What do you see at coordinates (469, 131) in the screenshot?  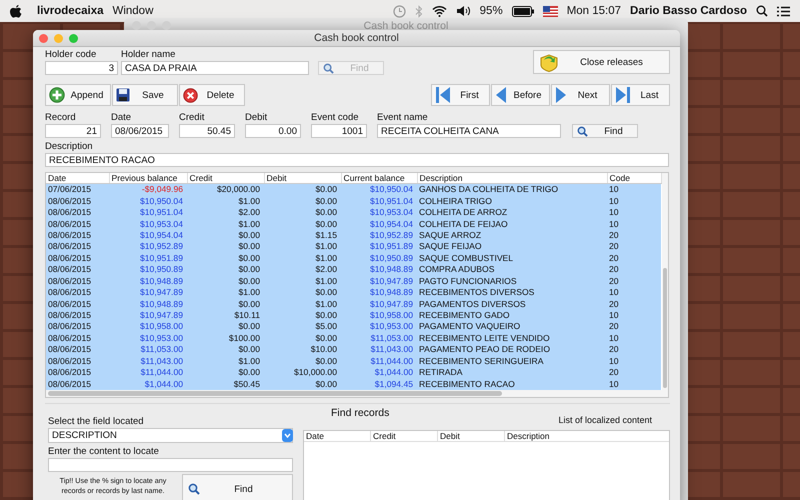 I see `record-field: RECEITA COLHEITA CANA` at bounding box center [469, 131].